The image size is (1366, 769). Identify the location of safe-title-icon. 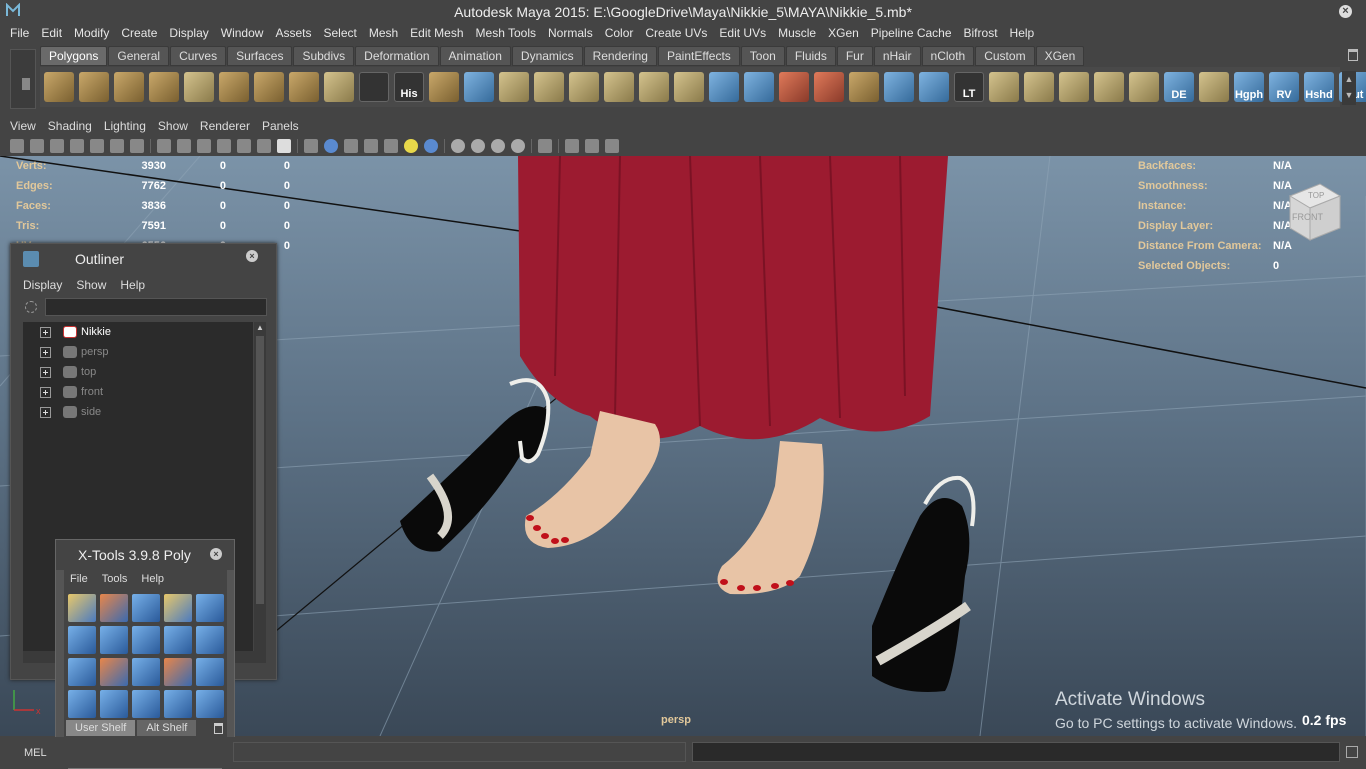
(264, 145).